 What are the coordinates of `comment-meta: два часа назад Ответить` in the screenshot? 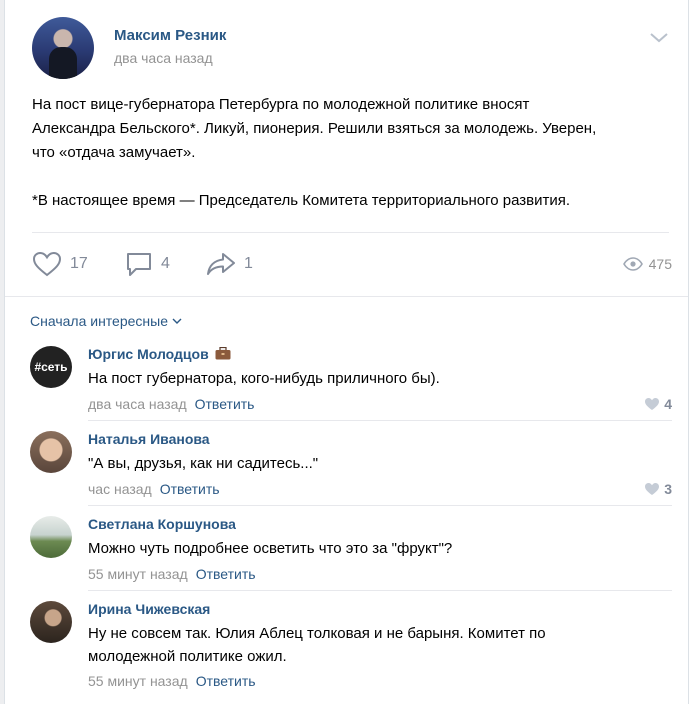 It's located at (171, 404).